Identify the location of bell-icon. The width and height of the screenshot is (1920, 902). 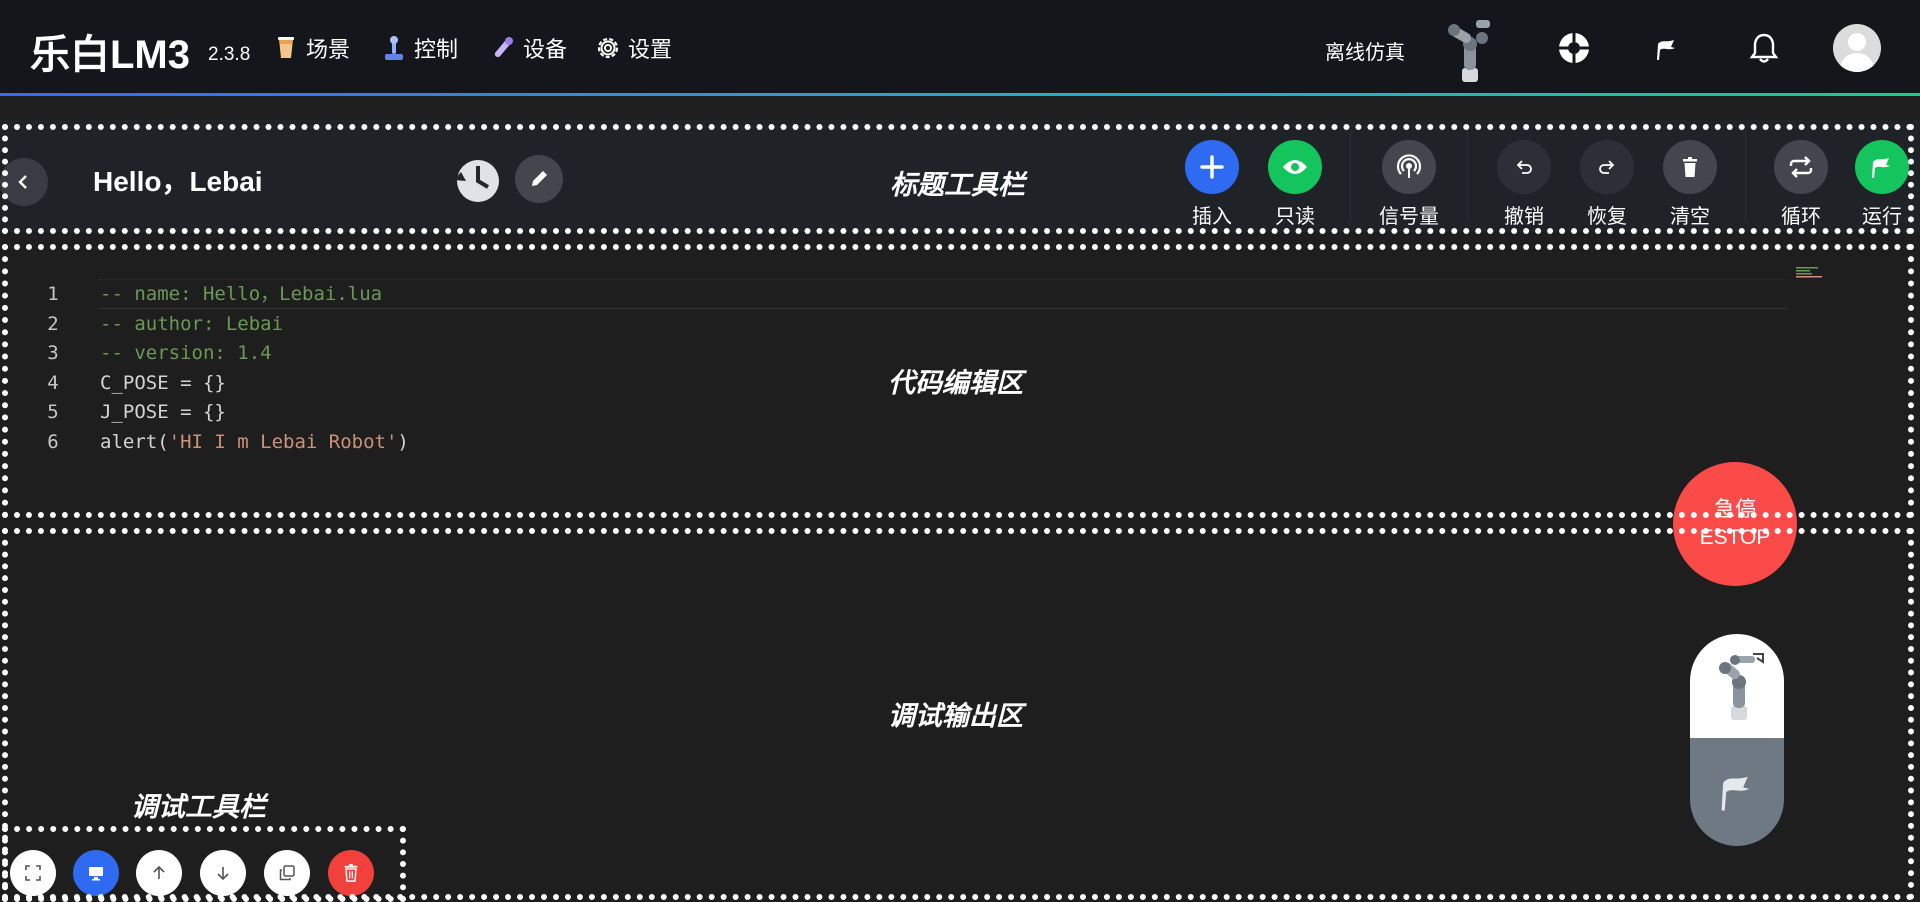
(1764, 48).